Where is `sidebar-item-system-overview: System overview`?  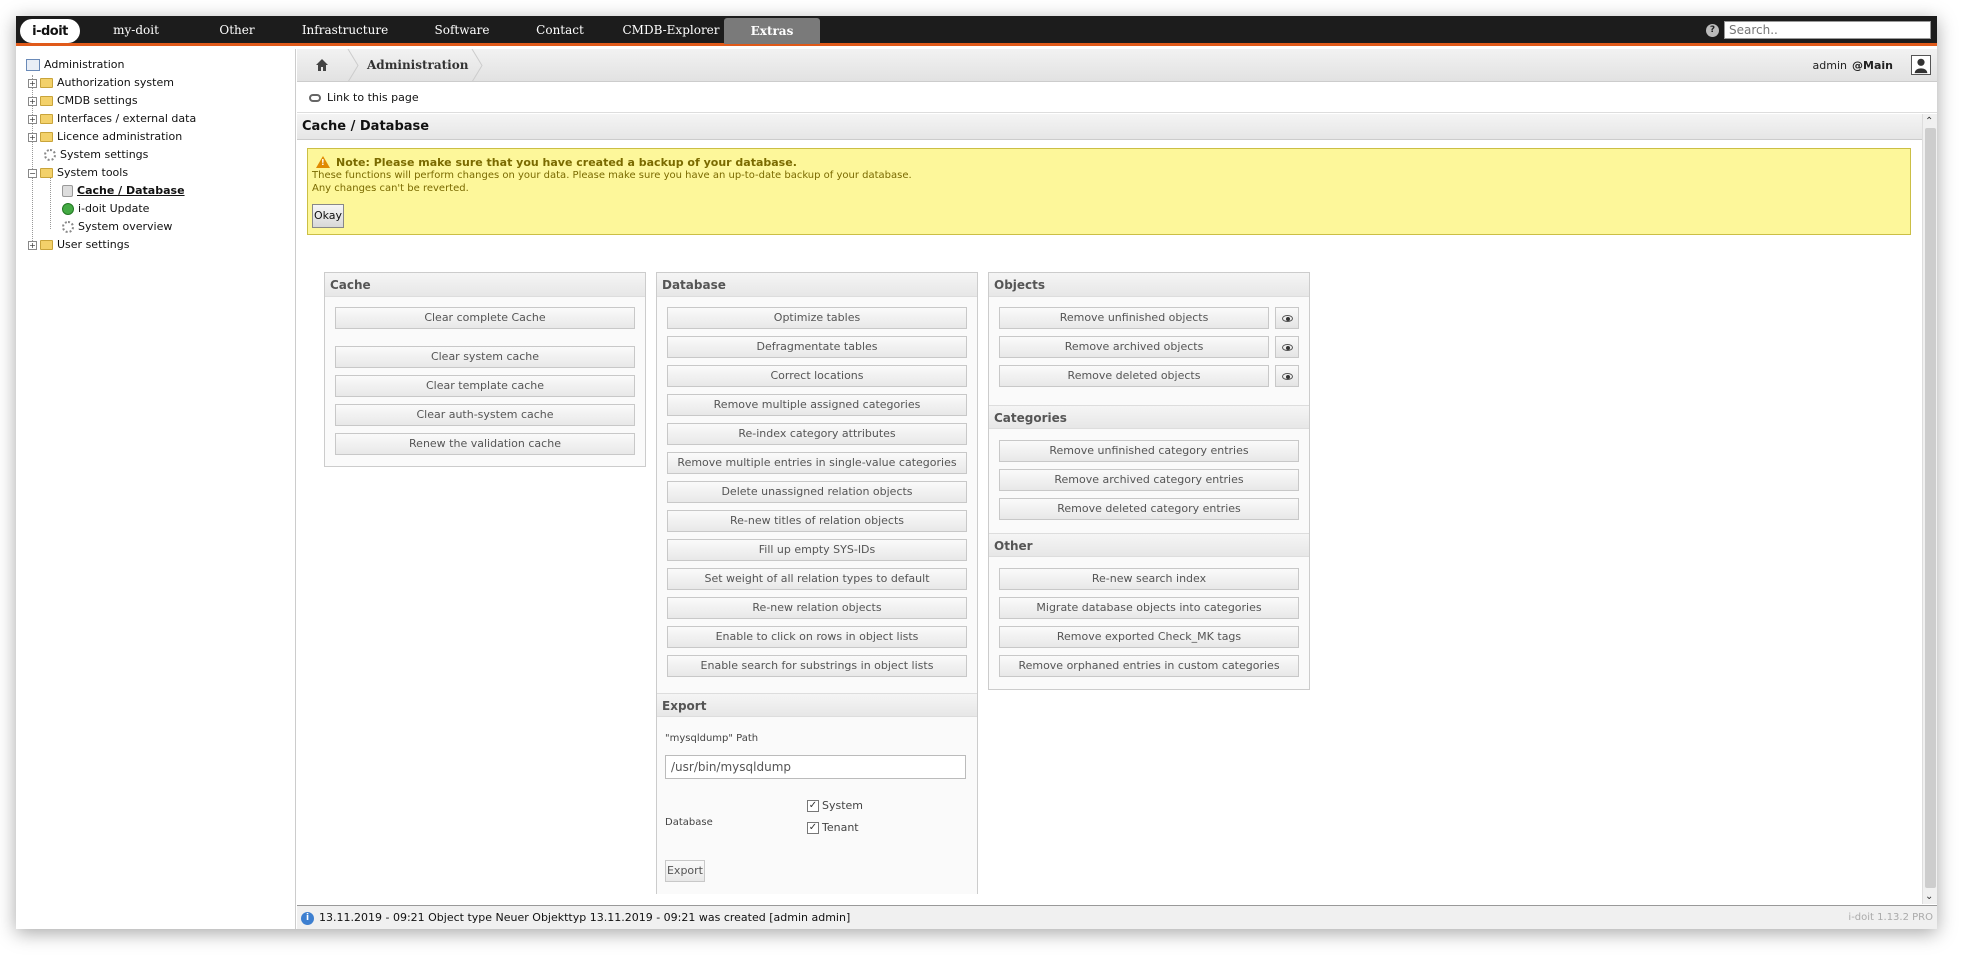
sidebar-item-system-overview: System overview is located at coordinates (117, 227).